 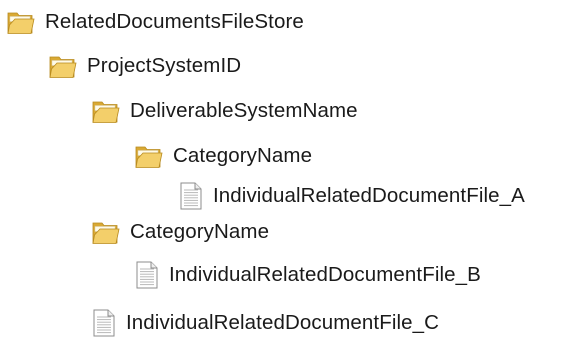 I want to click on tree-item-label: IndividualRelatedDocumentFile_A, so click(x=369, y=195).